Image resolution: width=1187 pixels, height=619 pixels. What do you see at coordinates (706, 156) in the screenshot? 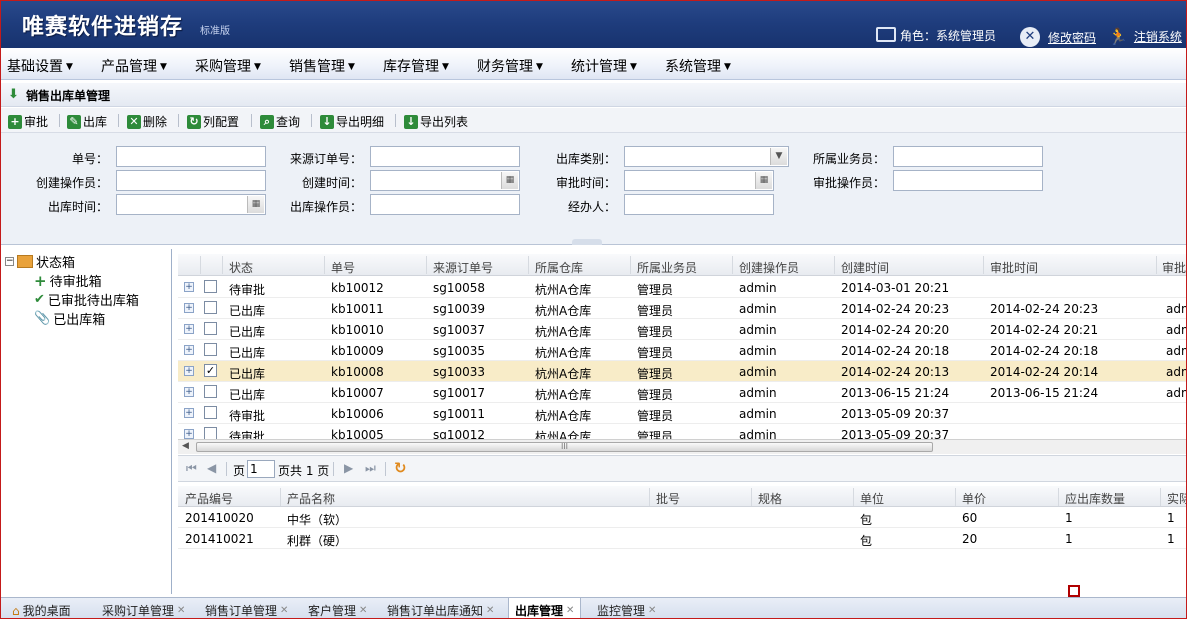
I see `outbound-type-select: ▼` at bounding box center [706, 156].